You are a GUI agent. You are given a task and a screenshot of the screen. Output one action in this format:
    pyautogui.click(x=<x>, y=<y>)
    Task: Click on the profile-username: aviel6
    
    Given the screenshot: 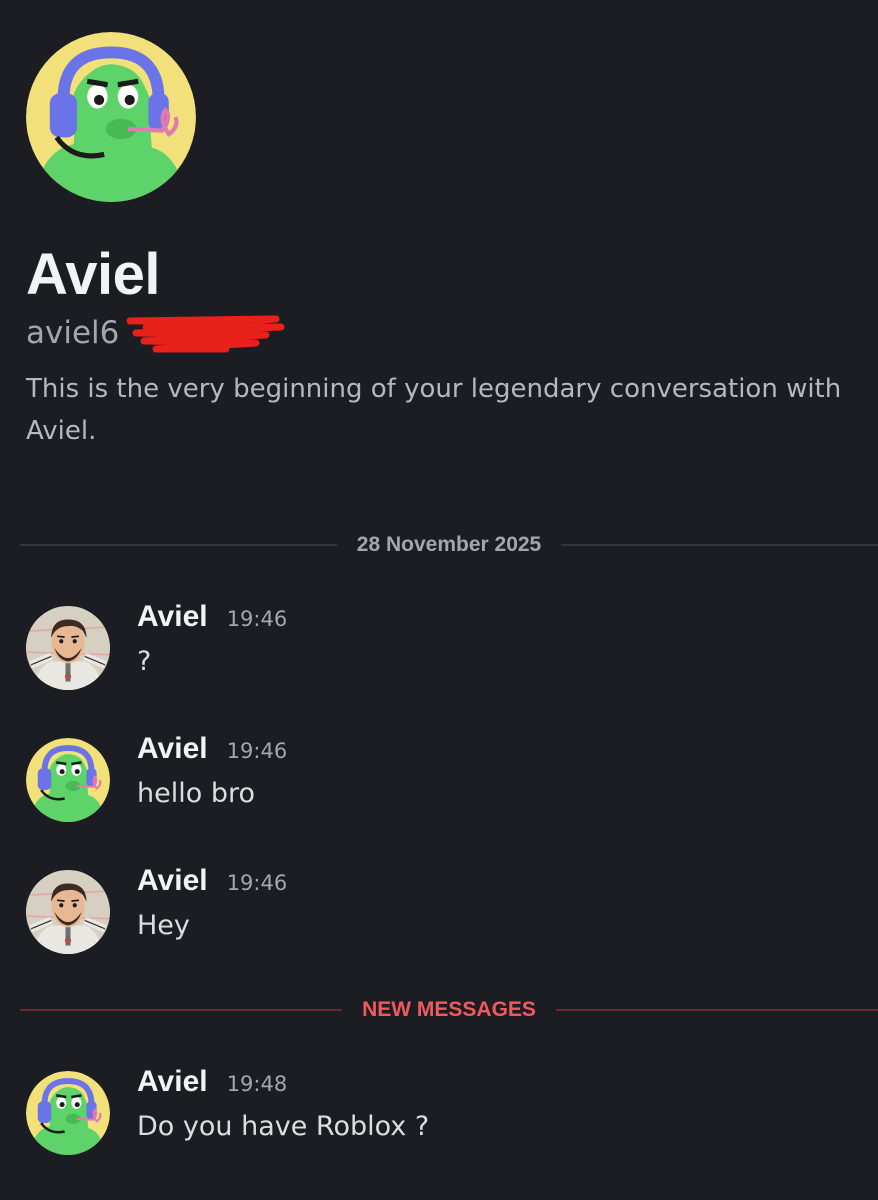 What is the action you would take?
    pyautogui.click(x=73, y=333)
    